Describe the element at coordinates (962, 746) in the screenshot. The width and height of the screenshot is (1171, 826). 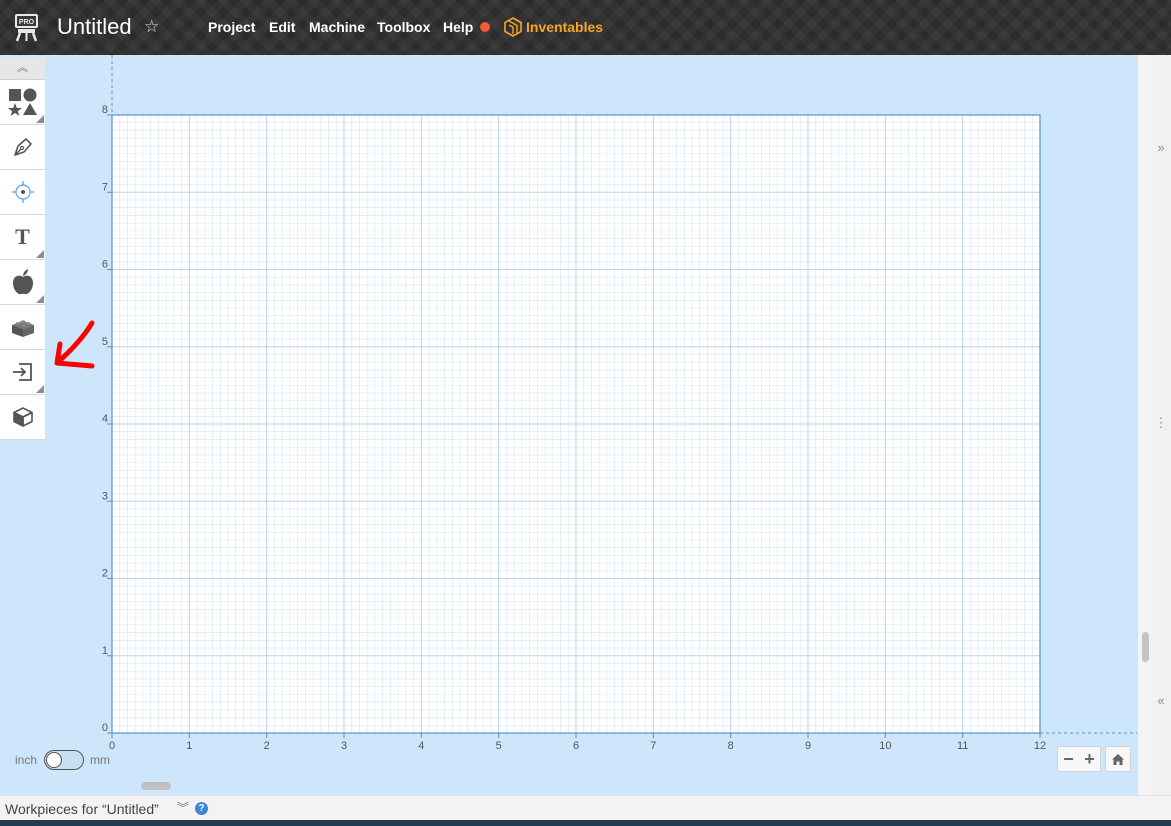
I see `x-tick-label: 11` at that location.